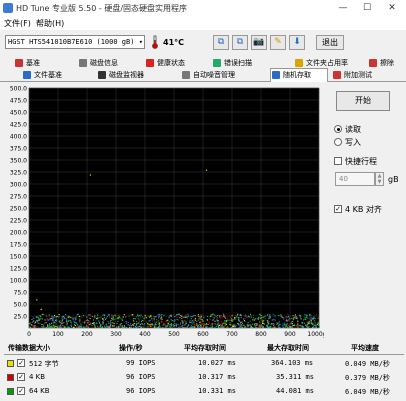 Image resolution: width=406 pixels, height=401 pixels. Describe the element at coordinates (98, 63) in the screenshot. I see `tab-disk-info: 磁盘信息` at that location.